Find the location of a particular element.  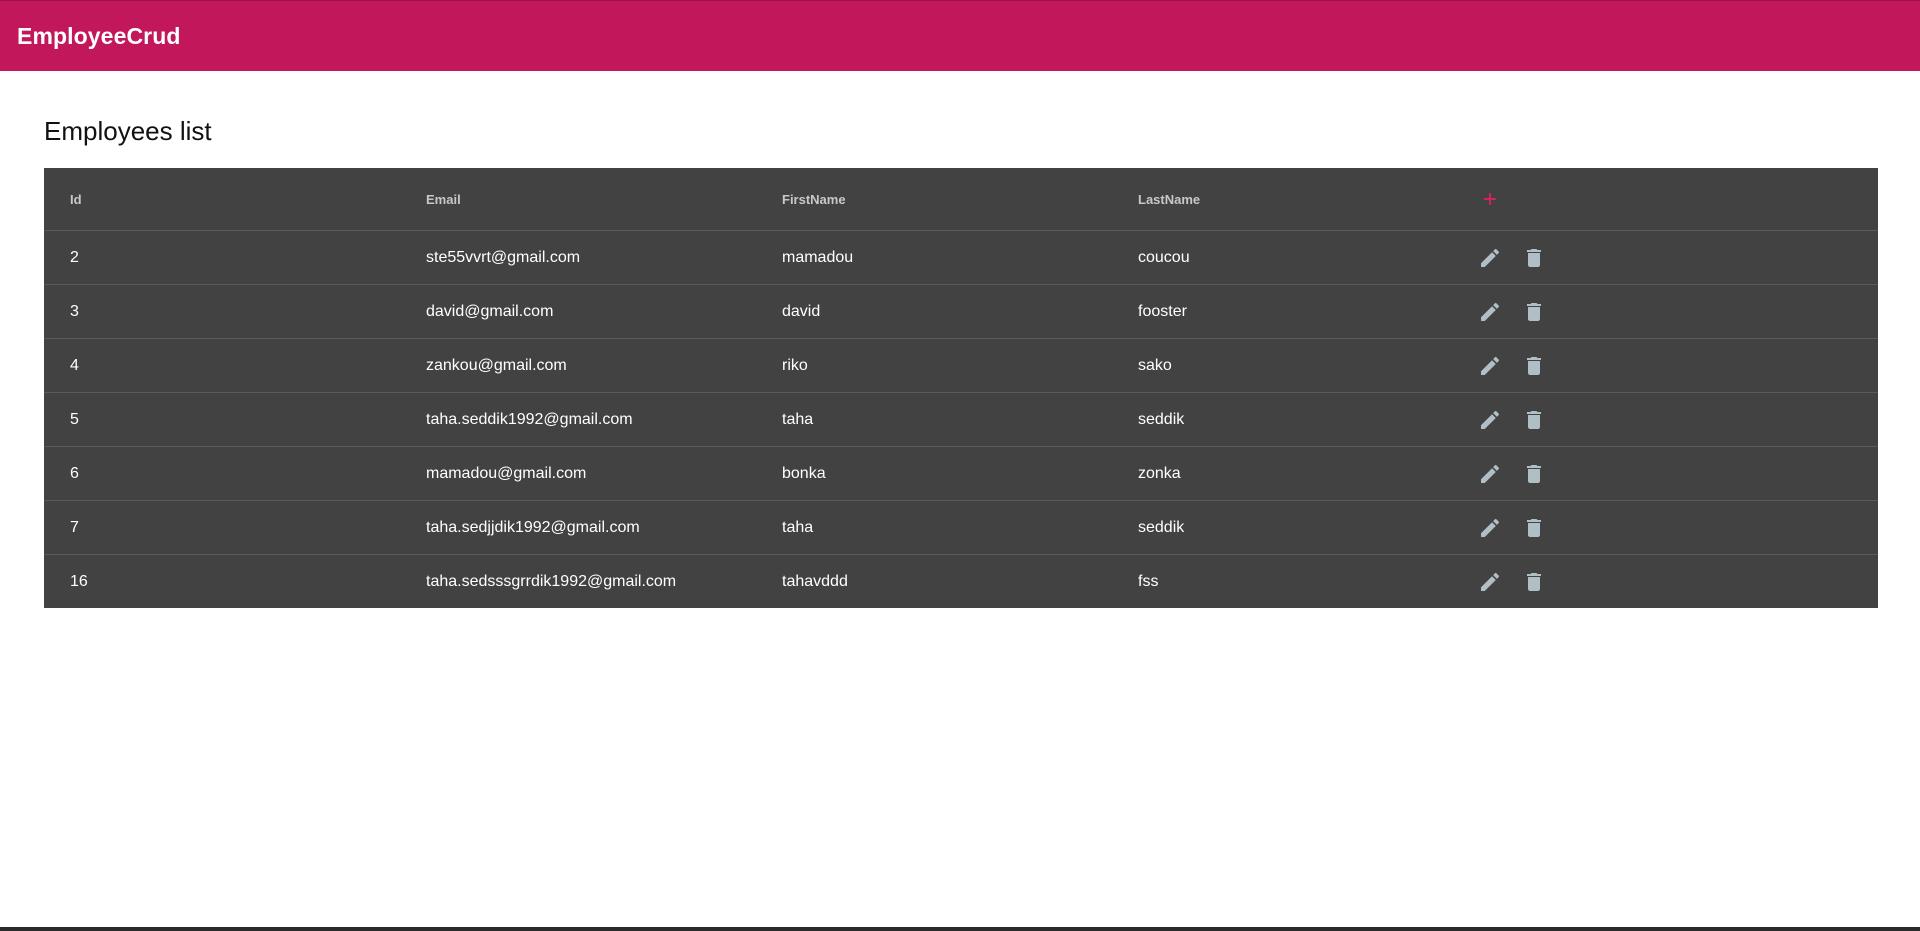

table-row: 6 mamadou@gmail.com bonka zonka is located at coordinates (961, 473).